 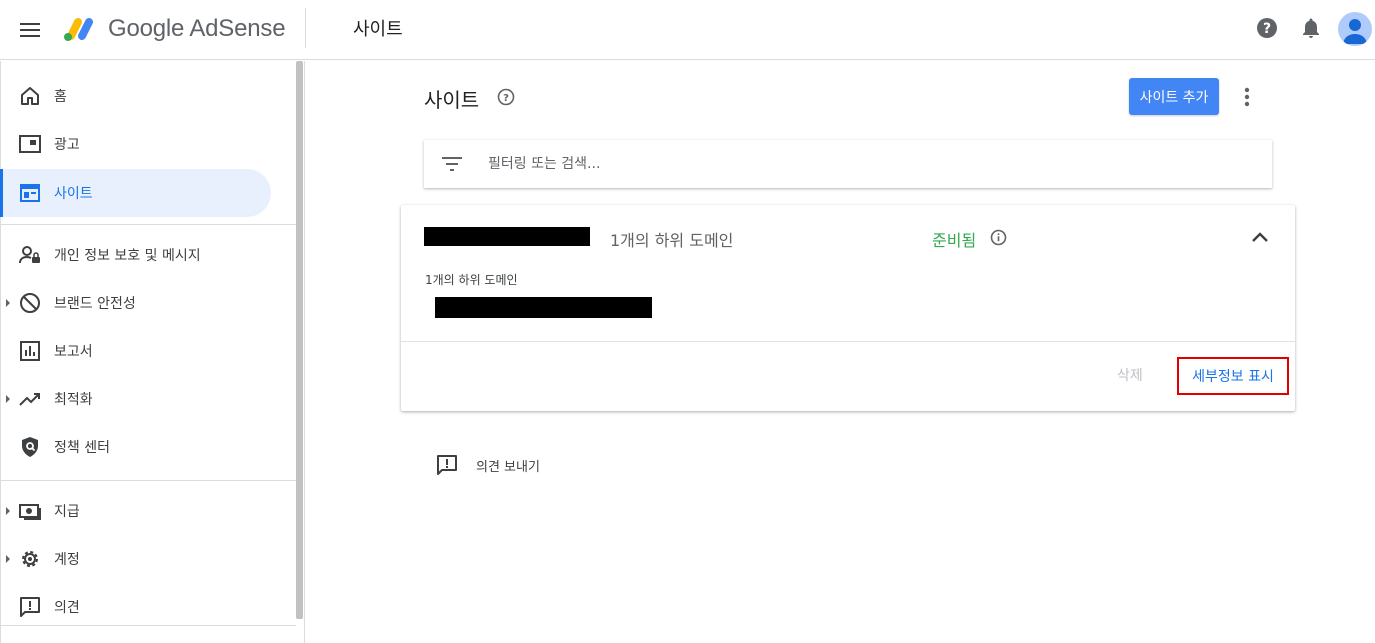 I want to click on redacted-subdomain, so click(x=543, y=307).